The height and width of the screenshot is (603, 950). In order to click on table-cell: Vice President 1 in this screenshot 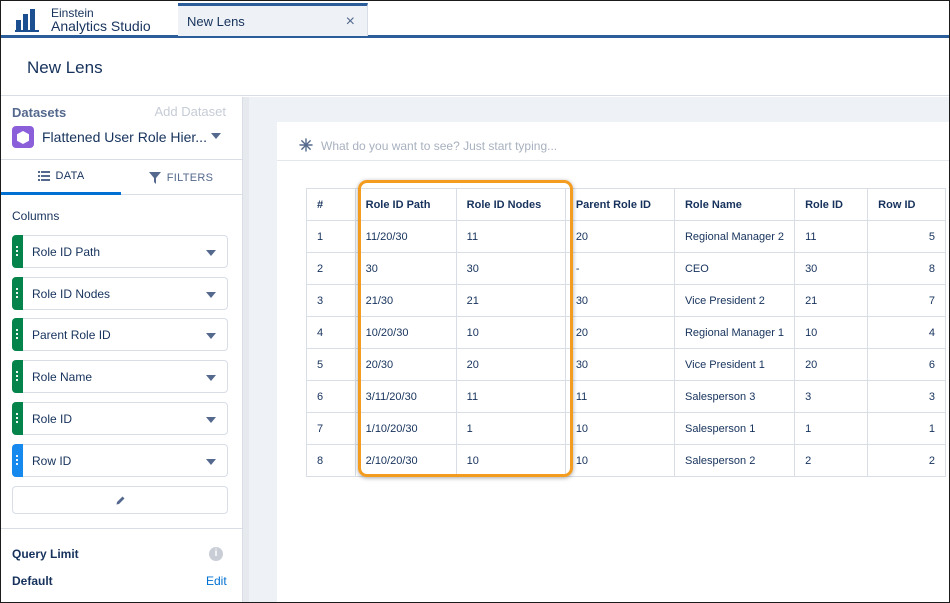, I will do `click(734, 364)`.